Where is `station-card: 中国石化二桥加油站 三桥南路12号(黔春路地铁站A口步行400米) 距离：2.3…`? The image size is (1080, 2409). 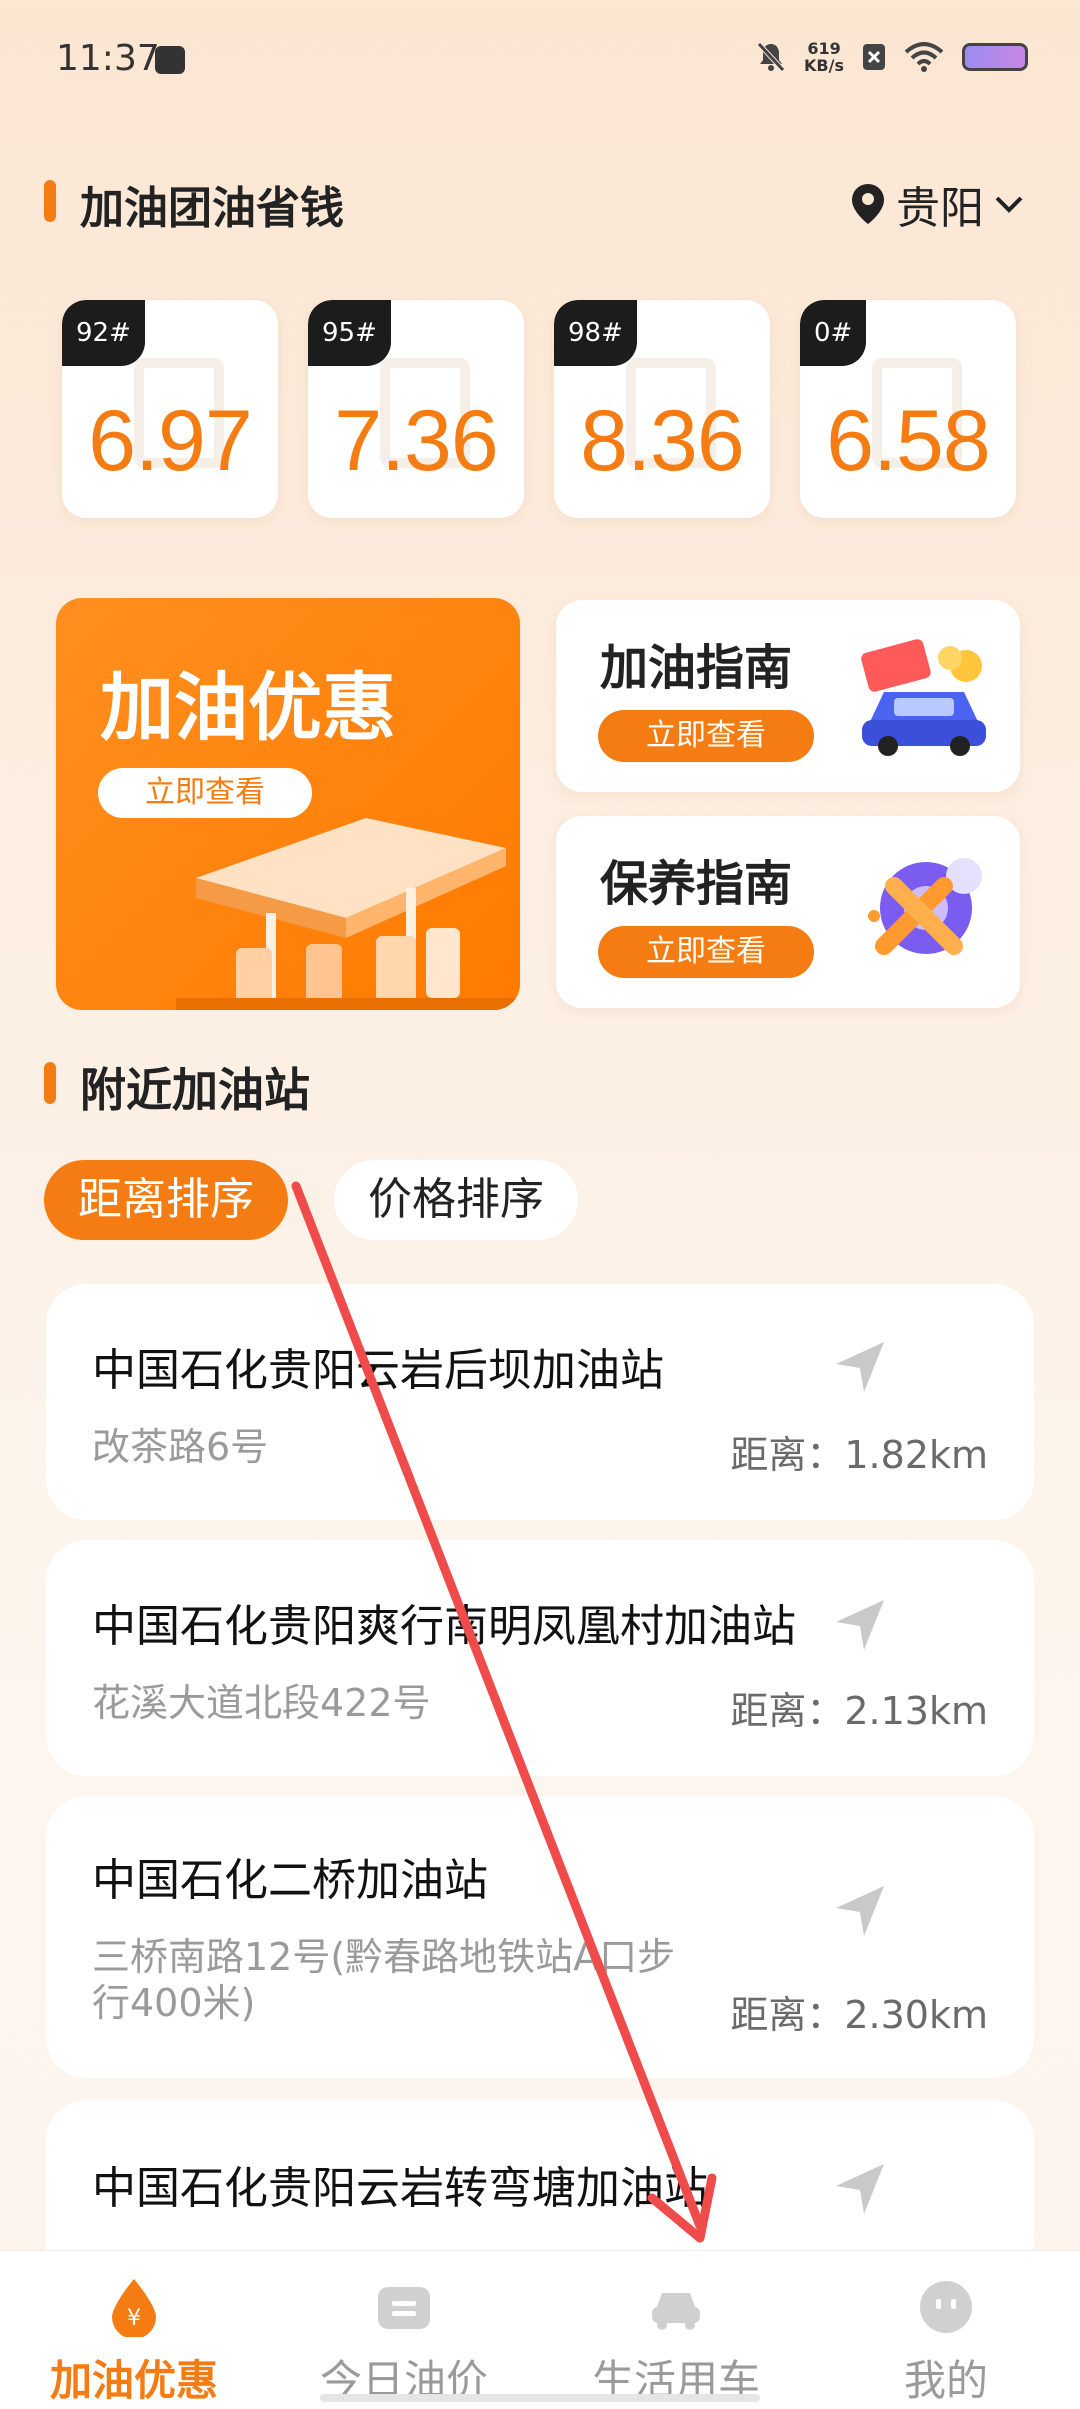
station-card: 中国石化二桥加油站 三桥南路12号(黔春路地铁站A口步行400米) 距离：2.3… is located at coordinates (540, 1937).